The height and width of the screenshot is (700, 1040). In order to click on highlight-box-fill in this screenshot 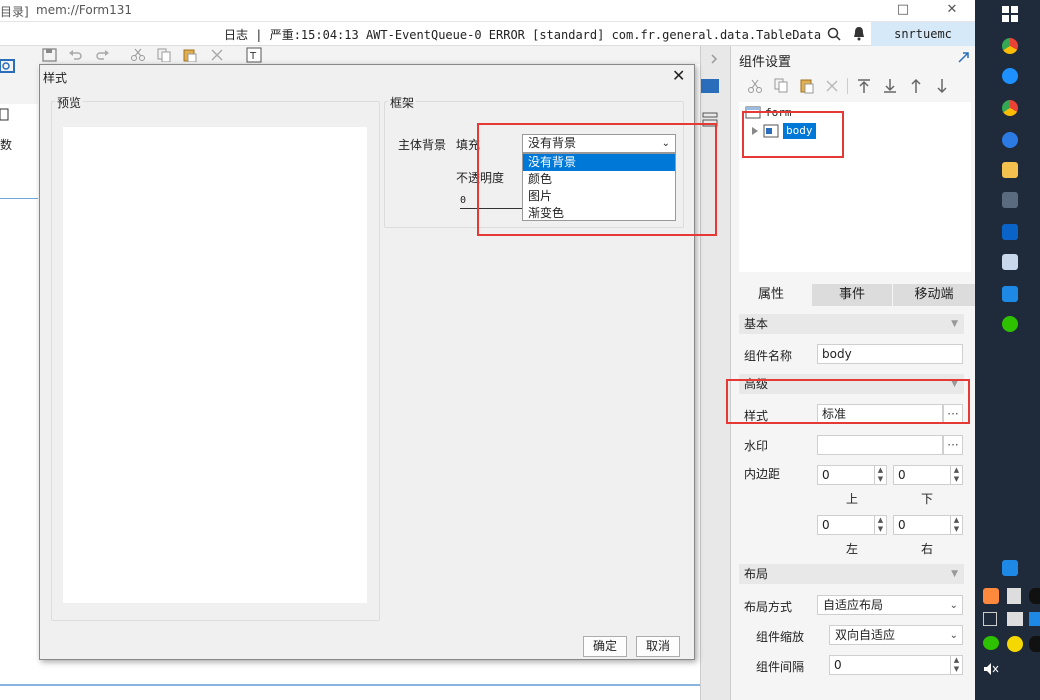, I will do `click(597, 179)`.